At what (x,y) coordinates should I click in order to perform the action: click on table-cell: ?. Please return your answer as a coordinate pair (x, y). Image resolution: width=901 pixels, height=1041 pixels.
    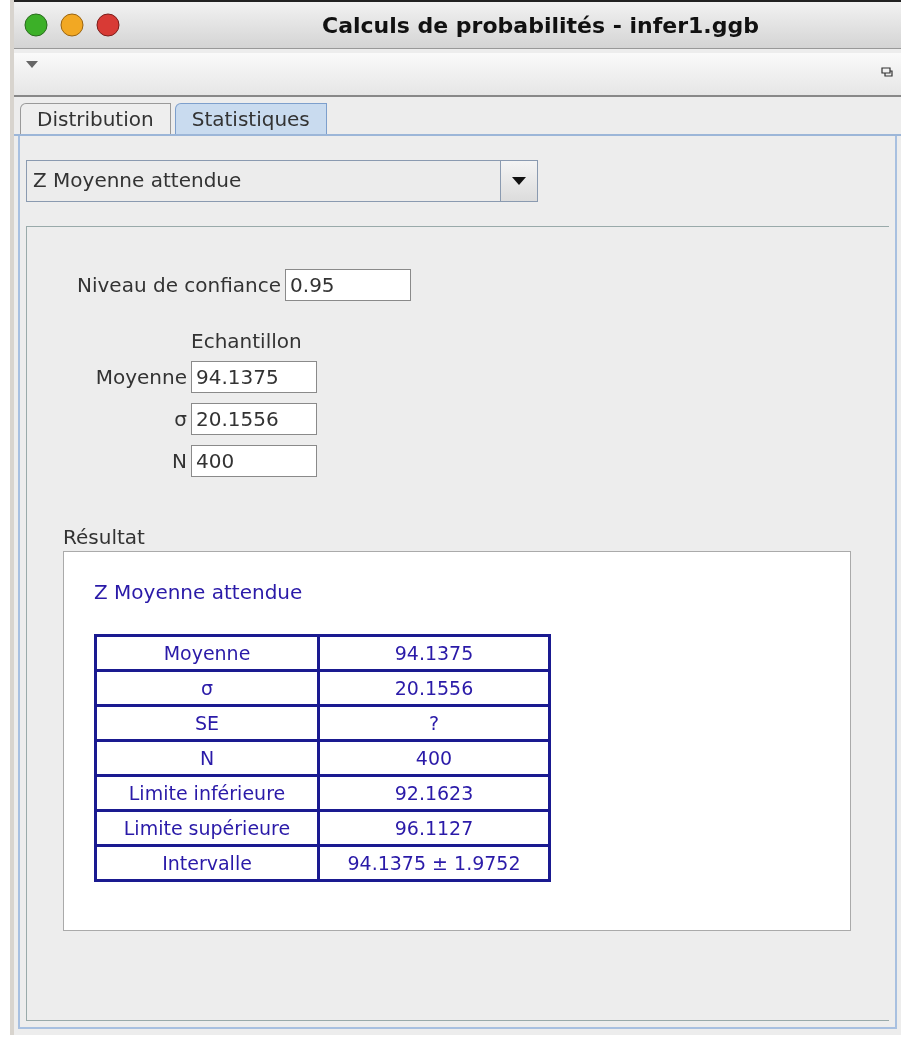
    Looking at the image, I should click on (434, 723).